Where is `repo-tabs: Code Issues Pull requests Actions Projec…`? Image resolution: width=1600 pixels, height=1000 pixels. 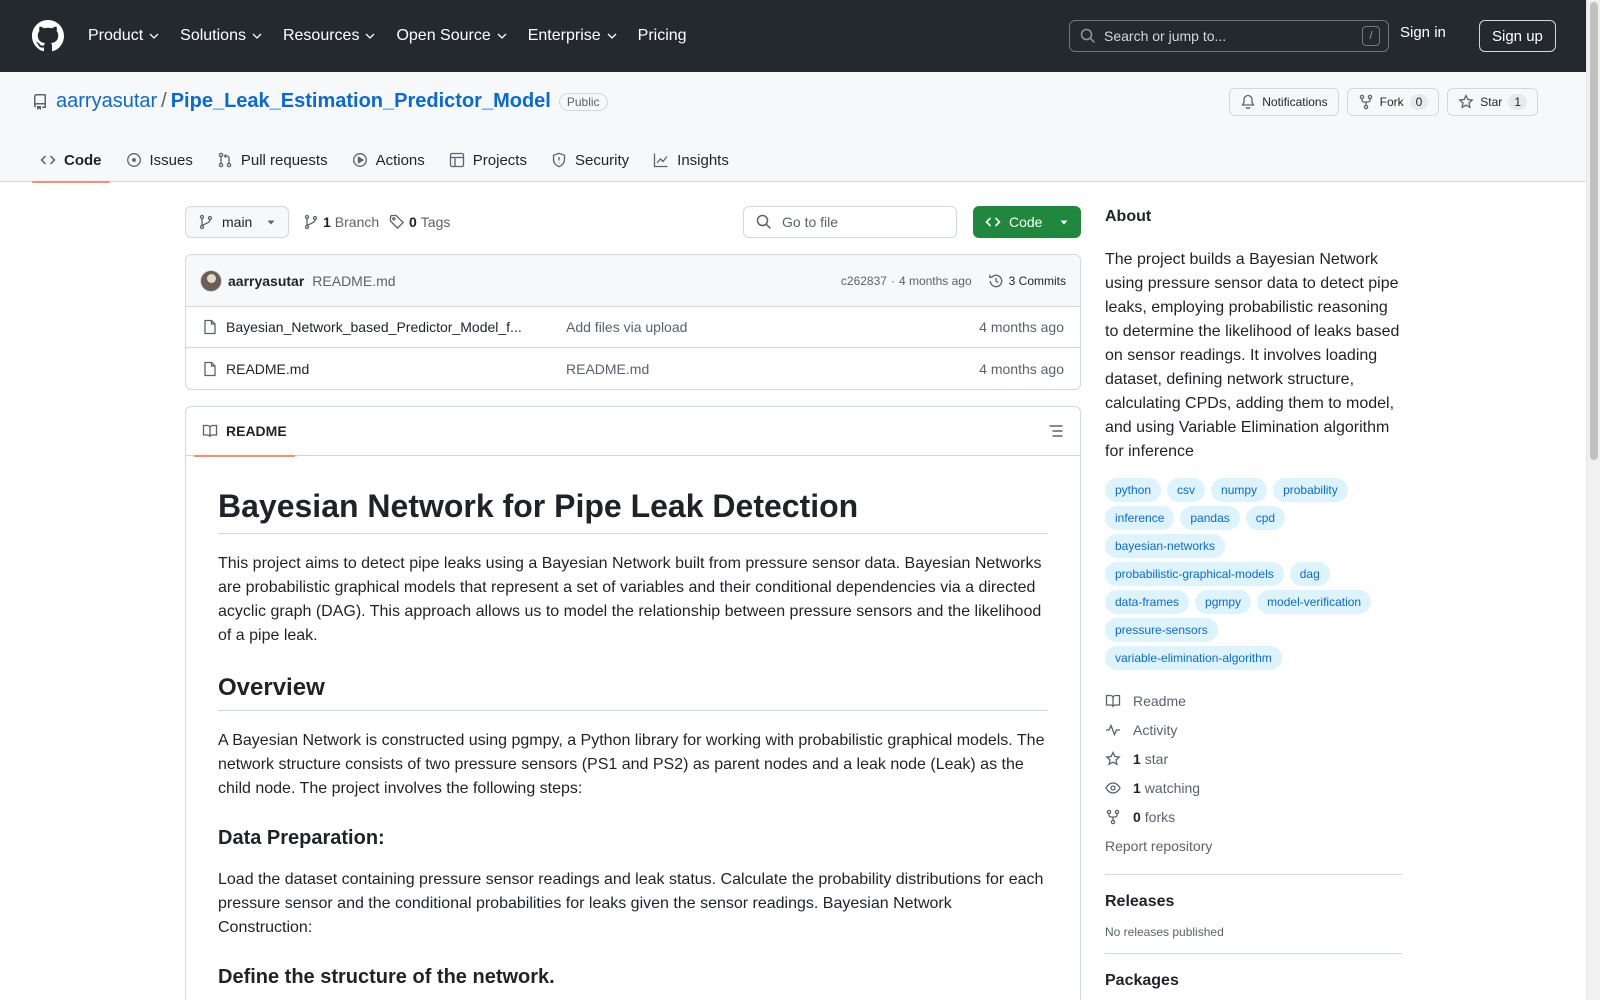 repo-tabs: Code Issues Pull requests Actions Projec… is located at coordinates (388, 160).